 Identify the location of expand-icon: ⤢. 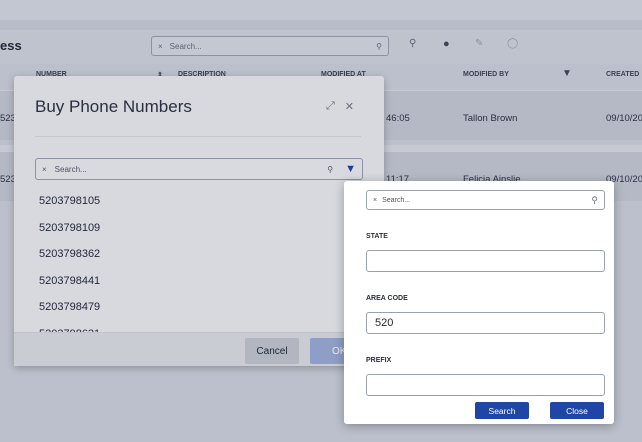
(330, 106).